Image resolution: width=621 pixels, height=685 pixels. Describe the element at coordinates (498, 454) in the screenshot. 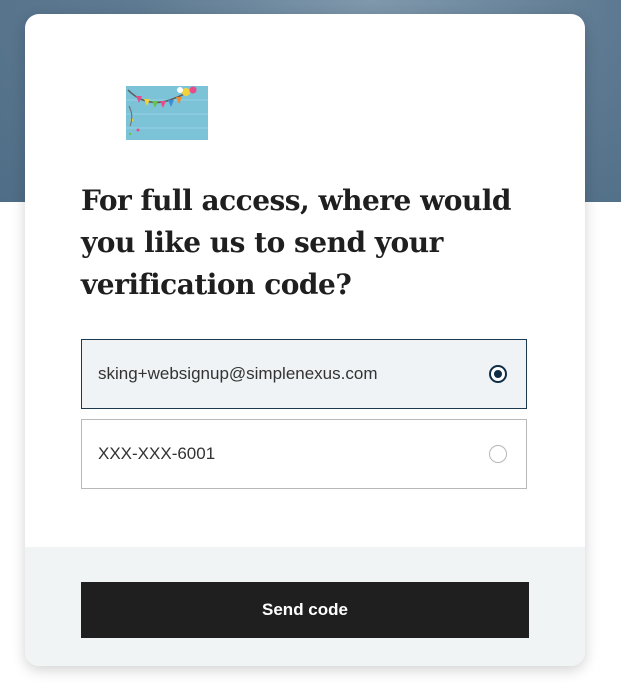

I see `phone-radio` at that location.